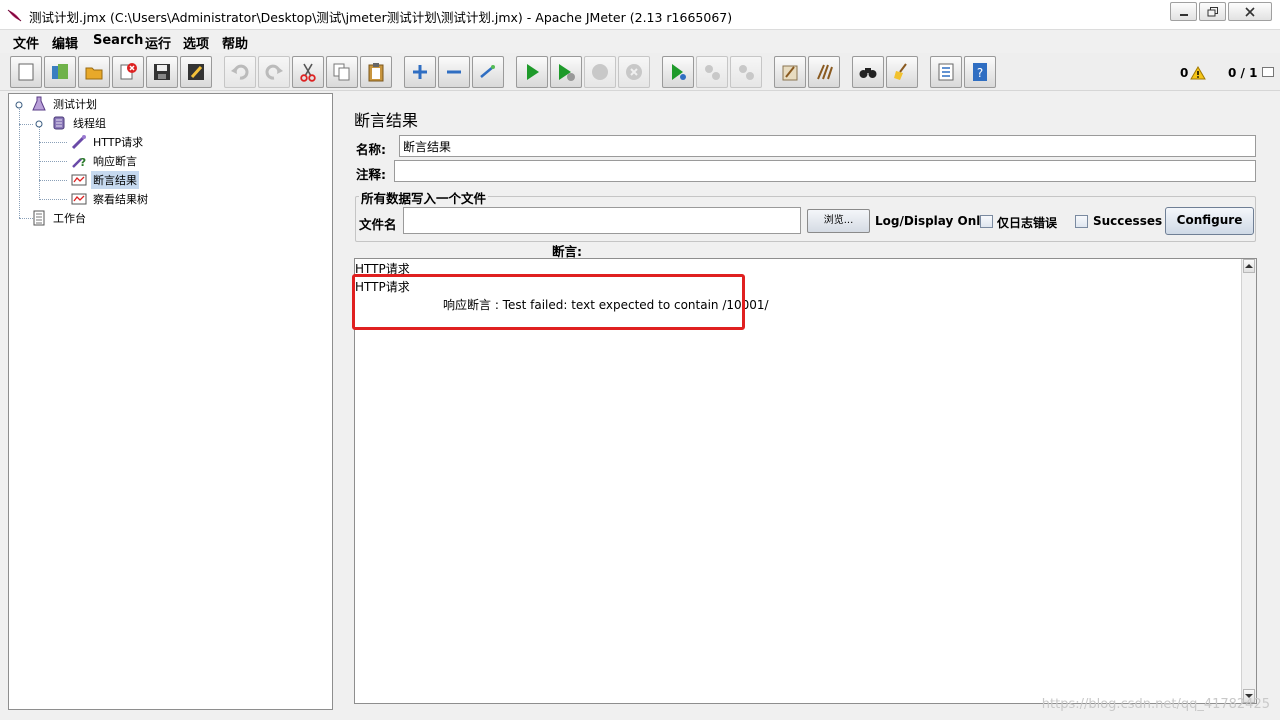 Image resolution: width=1280 pixels, height=720 pixels. I want to click on arrow-up-icon, so click(1249, 266).